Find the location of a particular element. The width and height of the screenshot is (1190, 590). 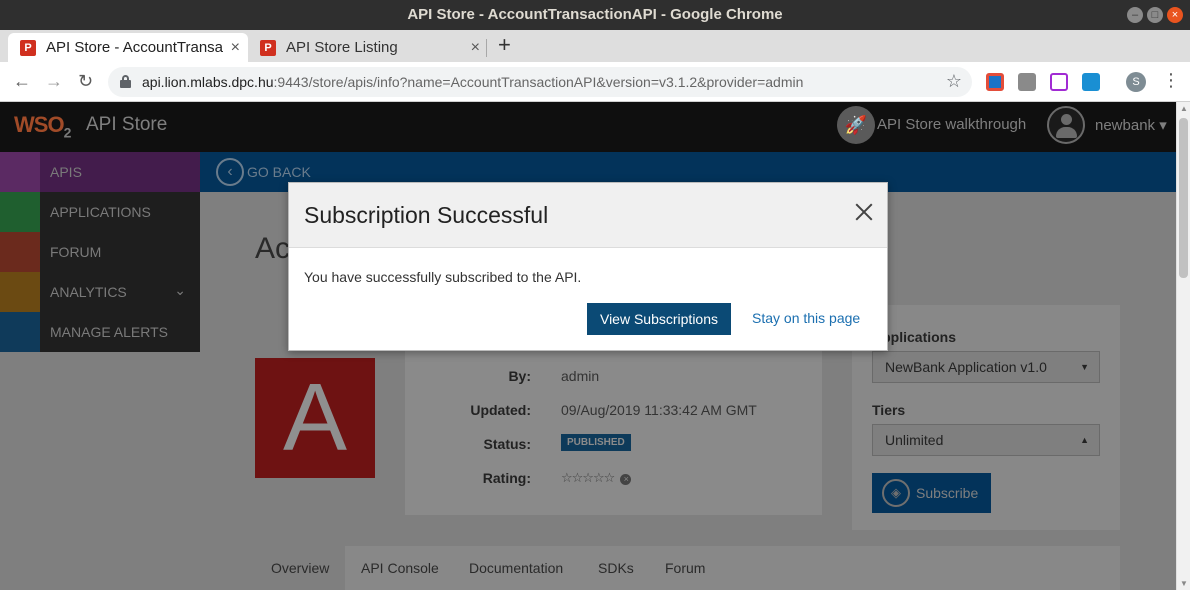

profile-avatar: S is located at coordinates (1136, 82).